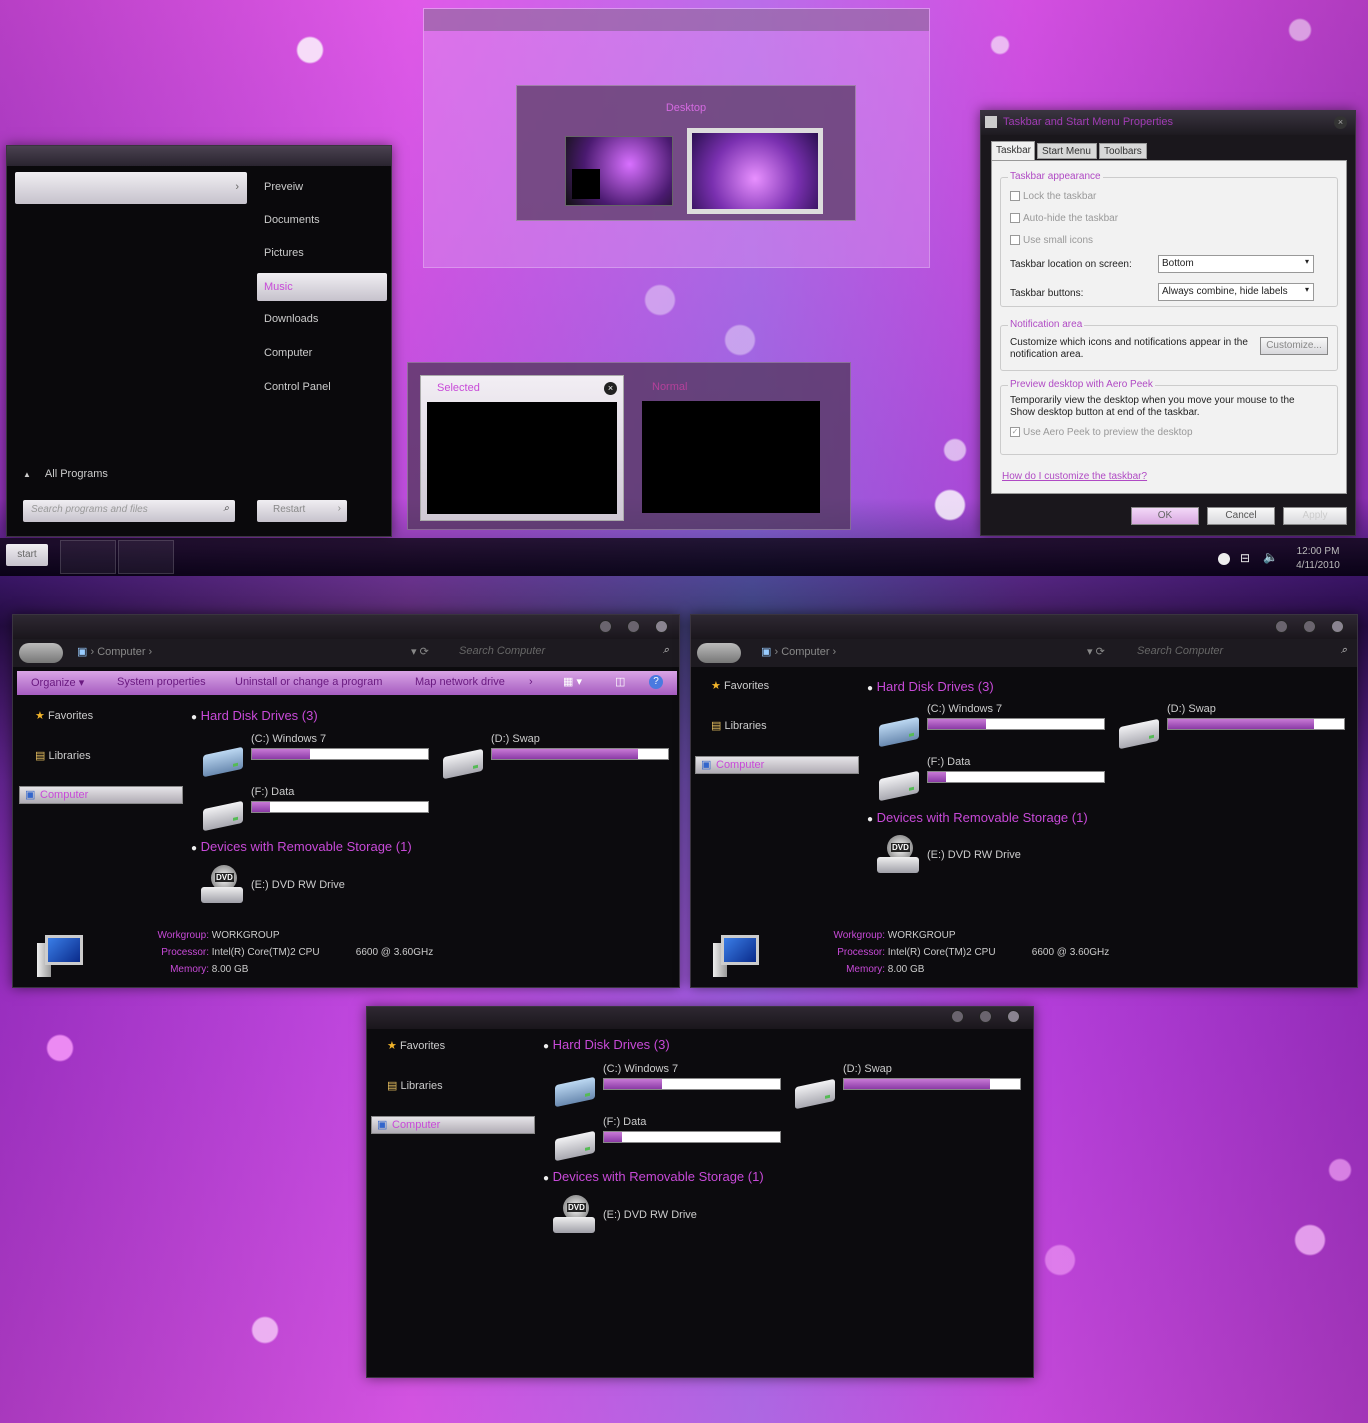 The image size is (1368, 1423). What do you see at coordinates (656, 682) in the screenshot?
I see `help-icon: ?` at bounding box center [656, 682].